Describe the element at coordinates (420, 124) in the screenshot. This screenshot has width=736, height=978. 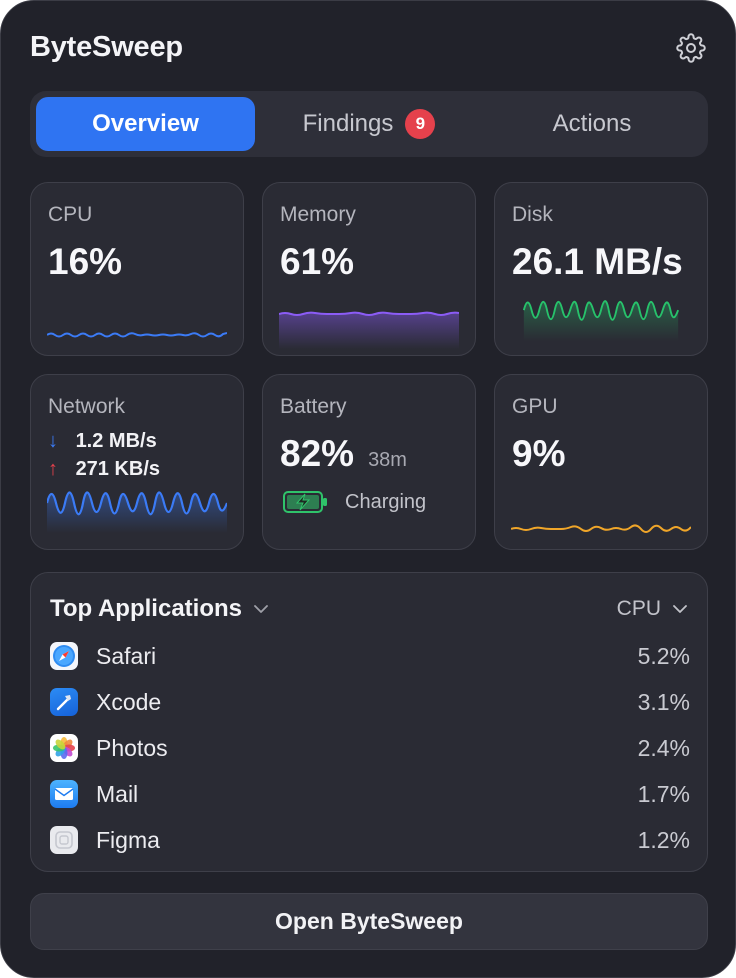
I see `findings-count-badge: 9` at that location.